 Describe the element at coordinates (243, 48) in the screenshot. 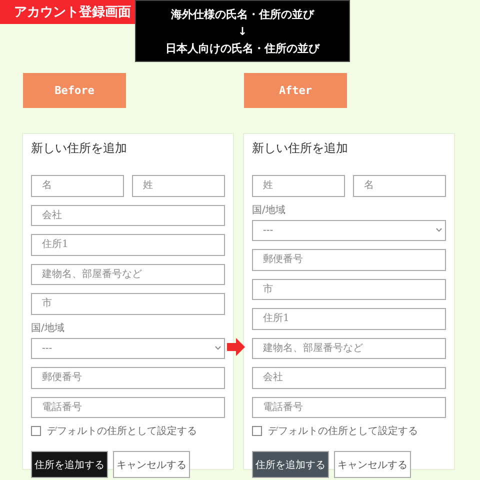

I see `caption-text: 日本人向けの氏名・住所の並び` at that location.